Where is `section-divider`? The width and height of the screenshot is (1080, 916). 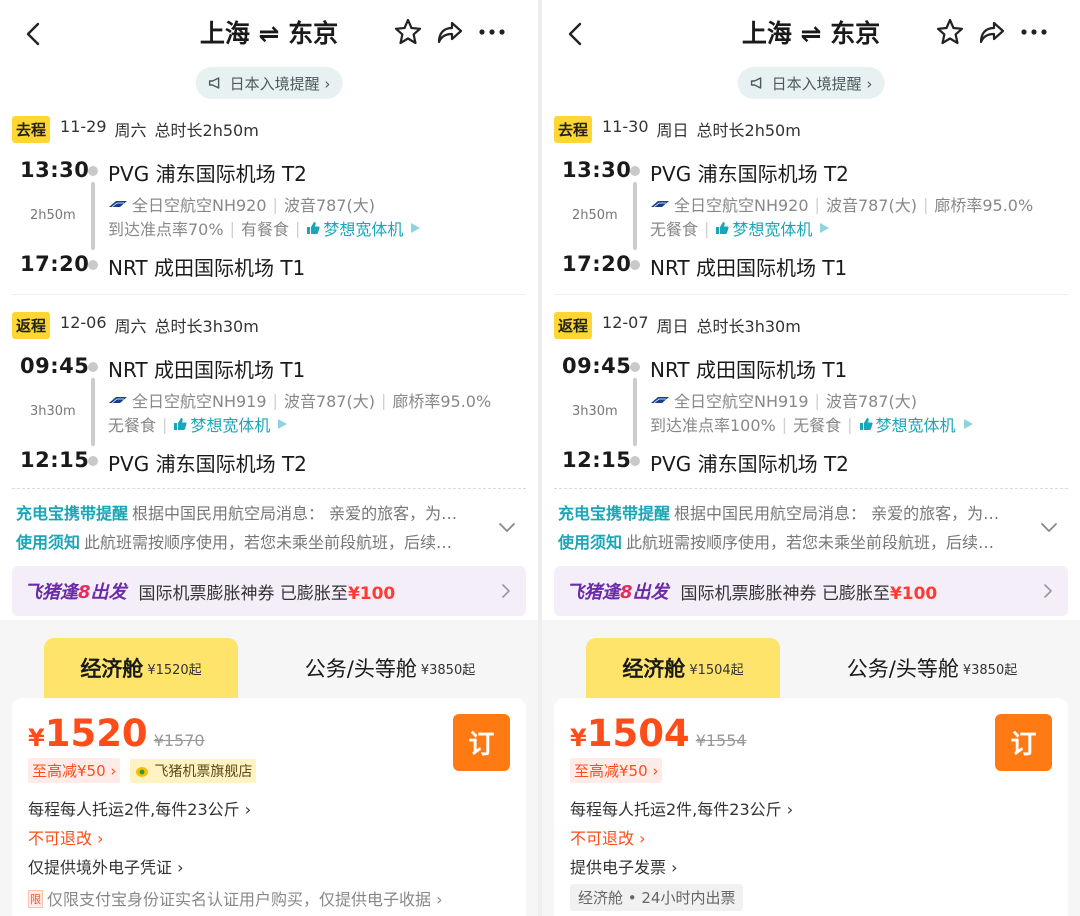 section-divider is located at coordinates (269, 294).